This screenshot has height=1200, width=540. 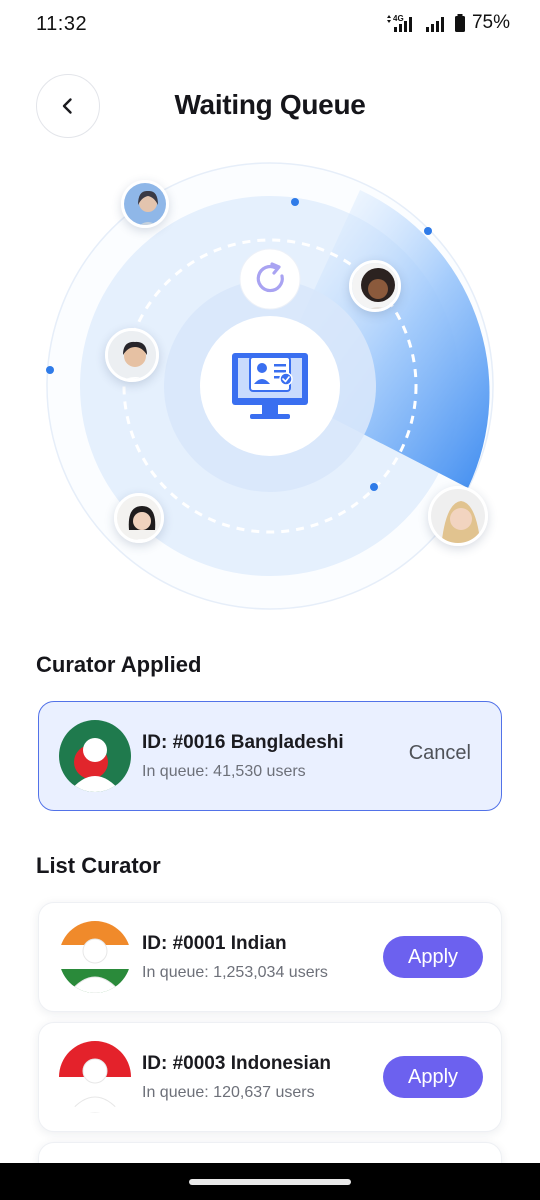 I want to click on signal-4g-icon: 4G, so click(x=399, y=23).